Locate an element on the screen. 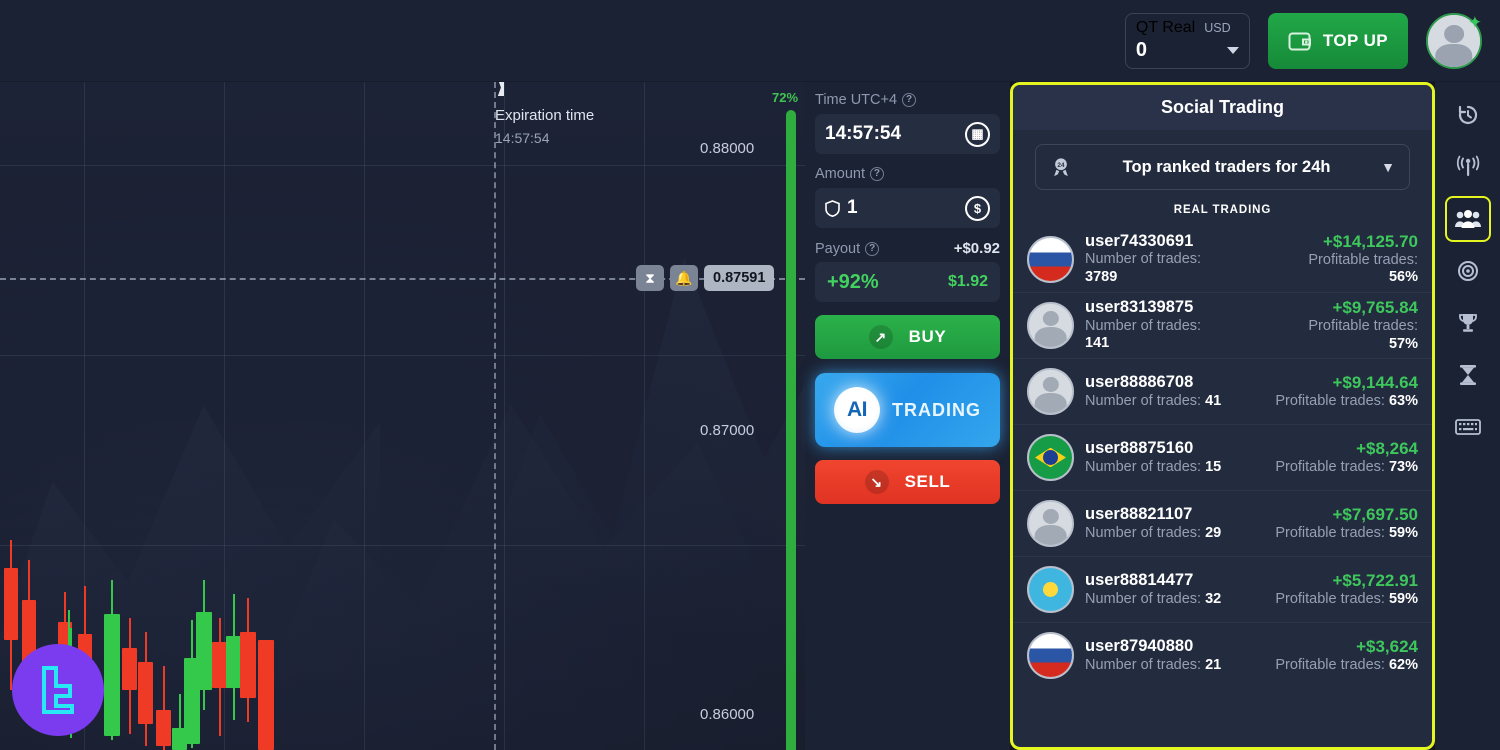 This screenshot has width=1500, height=750. expiration-vertical-line is located at coordinates (495, 416).